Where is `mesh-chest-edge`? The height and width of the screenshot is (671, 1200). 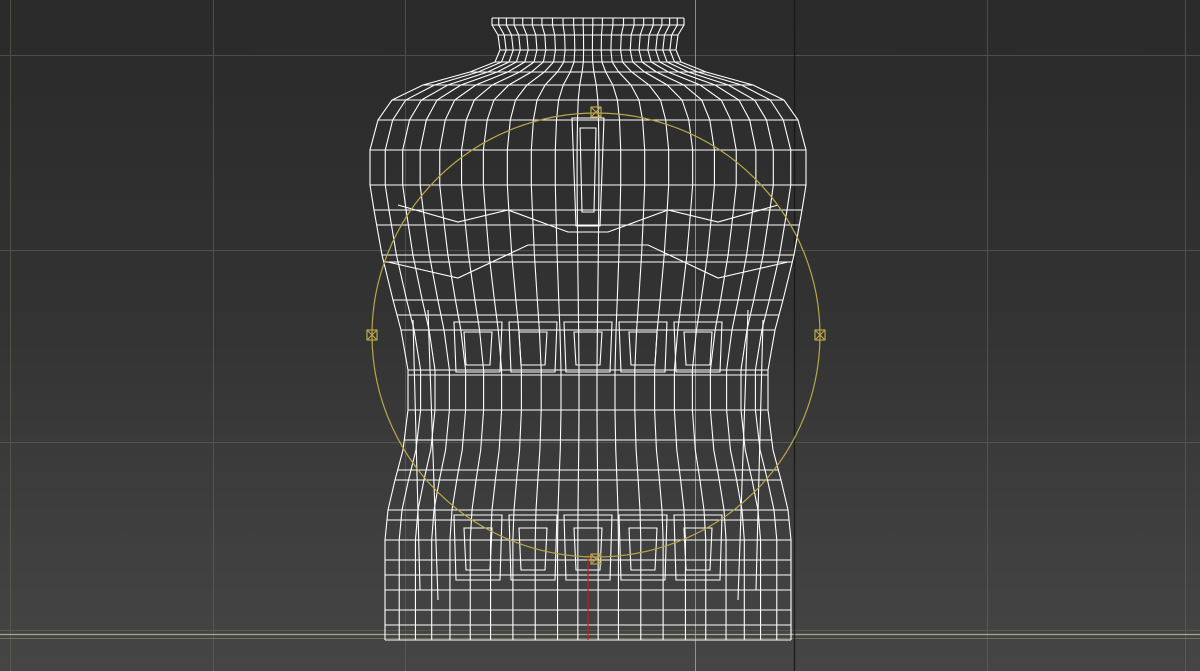 mesh-chest-edge is located at coordinates (588, 218).